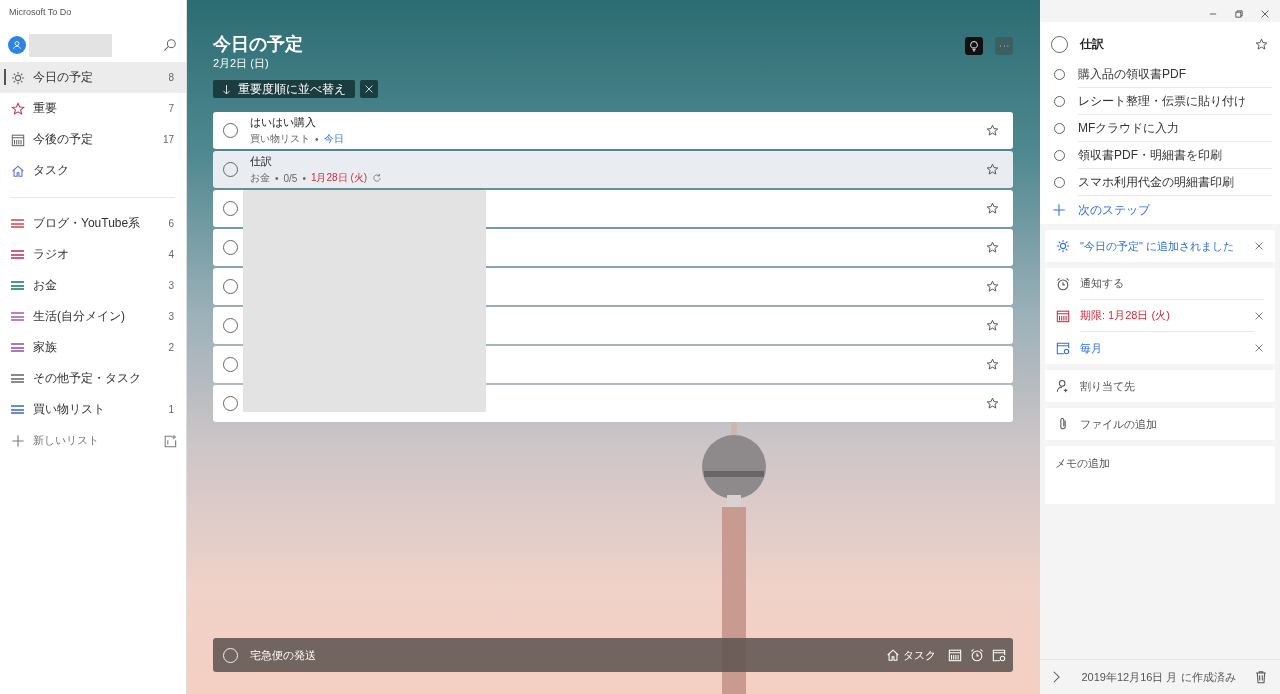 The image size is (1280, 694). I want to click on new-group-button, so click(170, 440).